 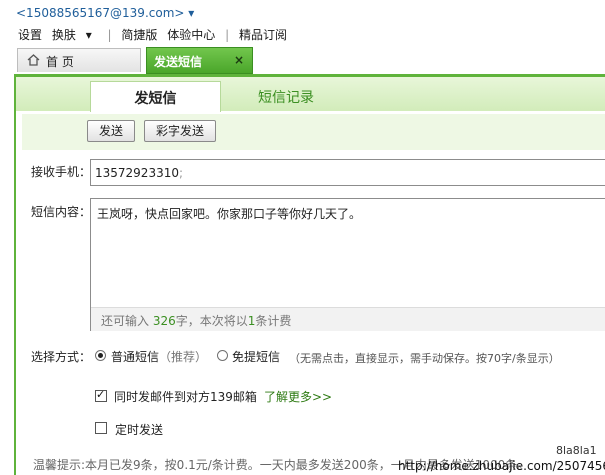 I want to click on flash-sms-note: （无需点击，直接显示，需手动保存。按70字/条显示）, so click(x=424, y=358).